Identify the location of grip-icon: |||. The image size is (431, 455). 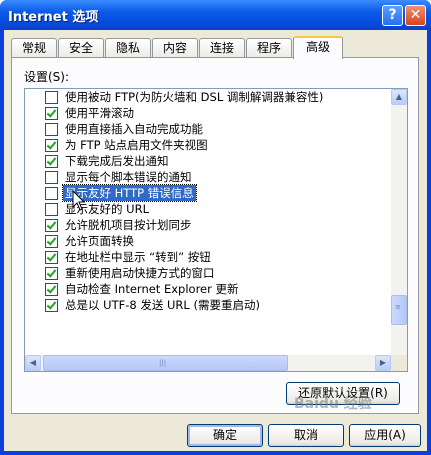
(163, 363).